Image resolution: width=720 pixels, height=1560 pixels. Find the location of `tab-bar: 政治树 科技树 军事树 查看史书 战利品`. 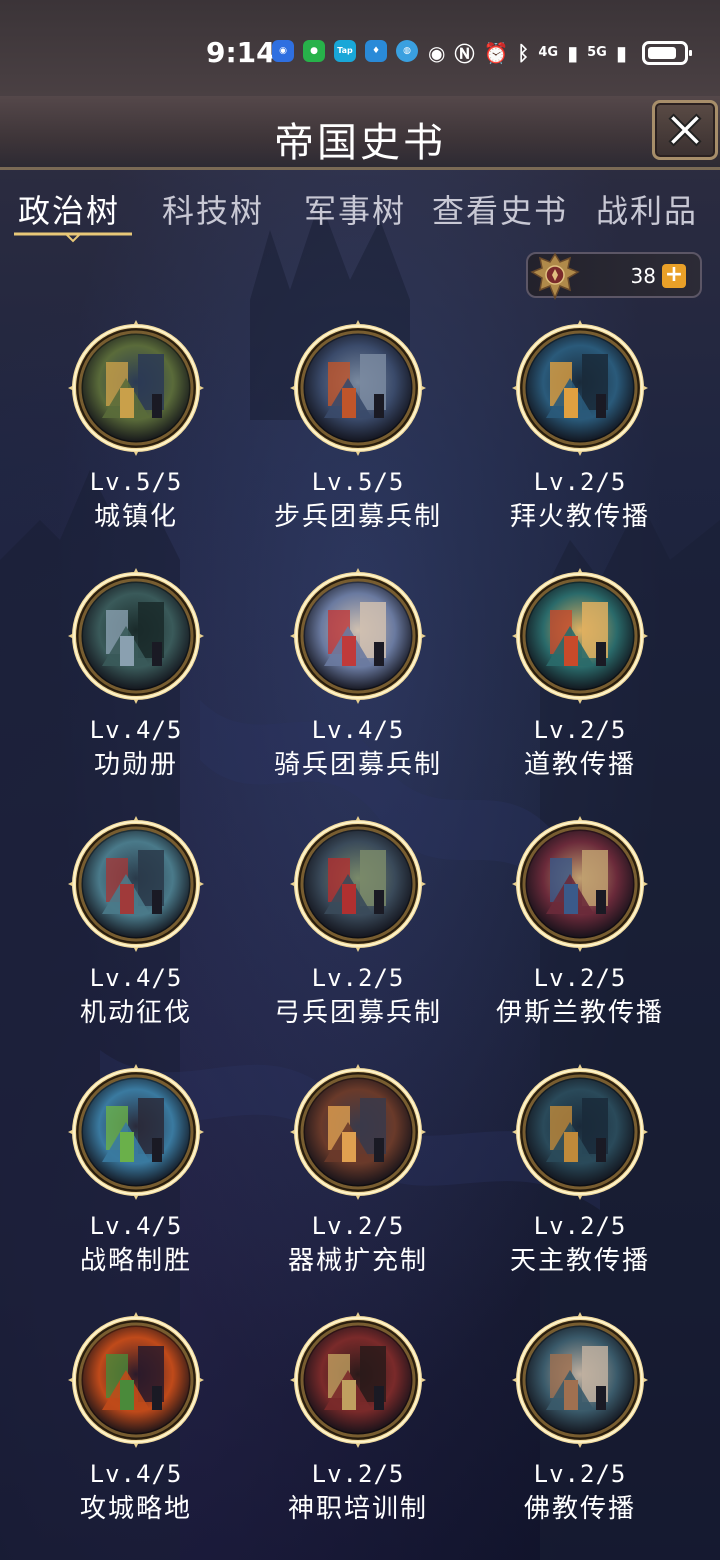

tab-bar: 政治树 科技树 军事树 查看史书 战利品 is located at coordinates (360, 216).